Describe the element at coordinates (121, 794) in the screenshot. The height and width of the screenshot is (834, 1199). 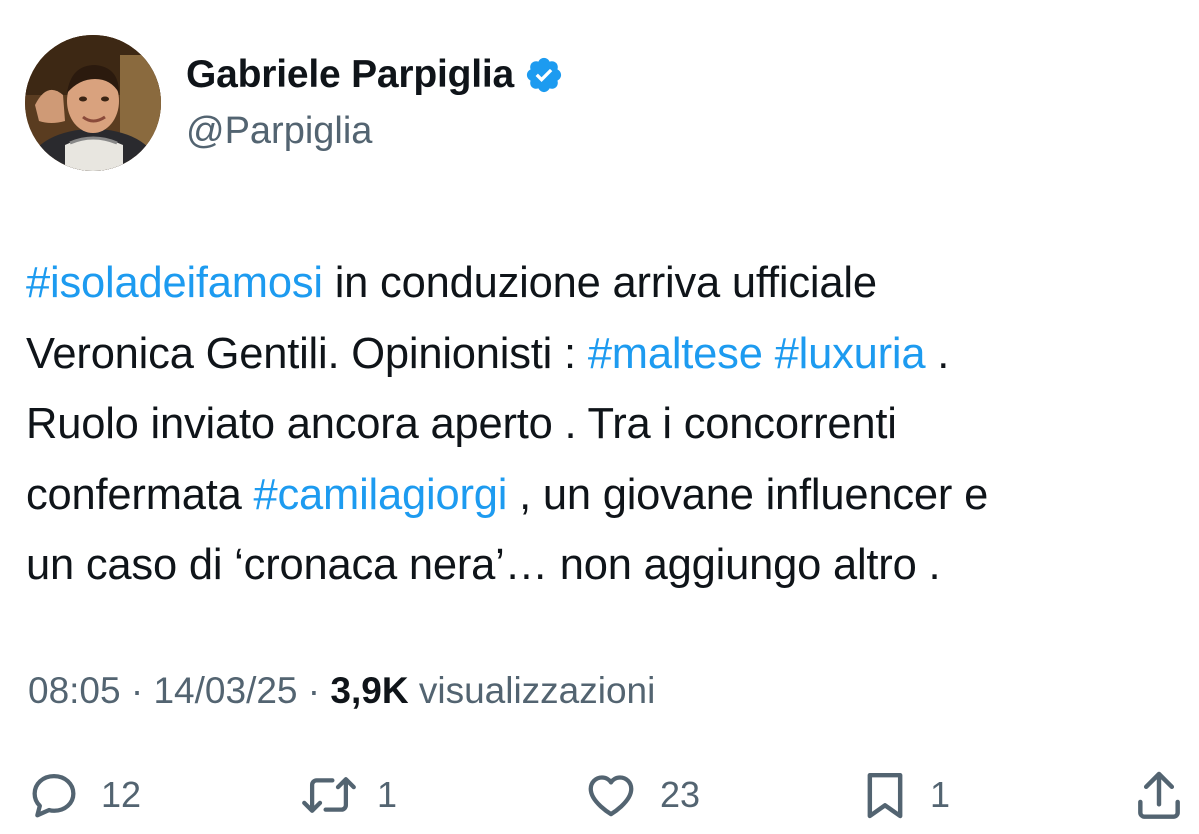
I see `reply-count: 12` at that location.